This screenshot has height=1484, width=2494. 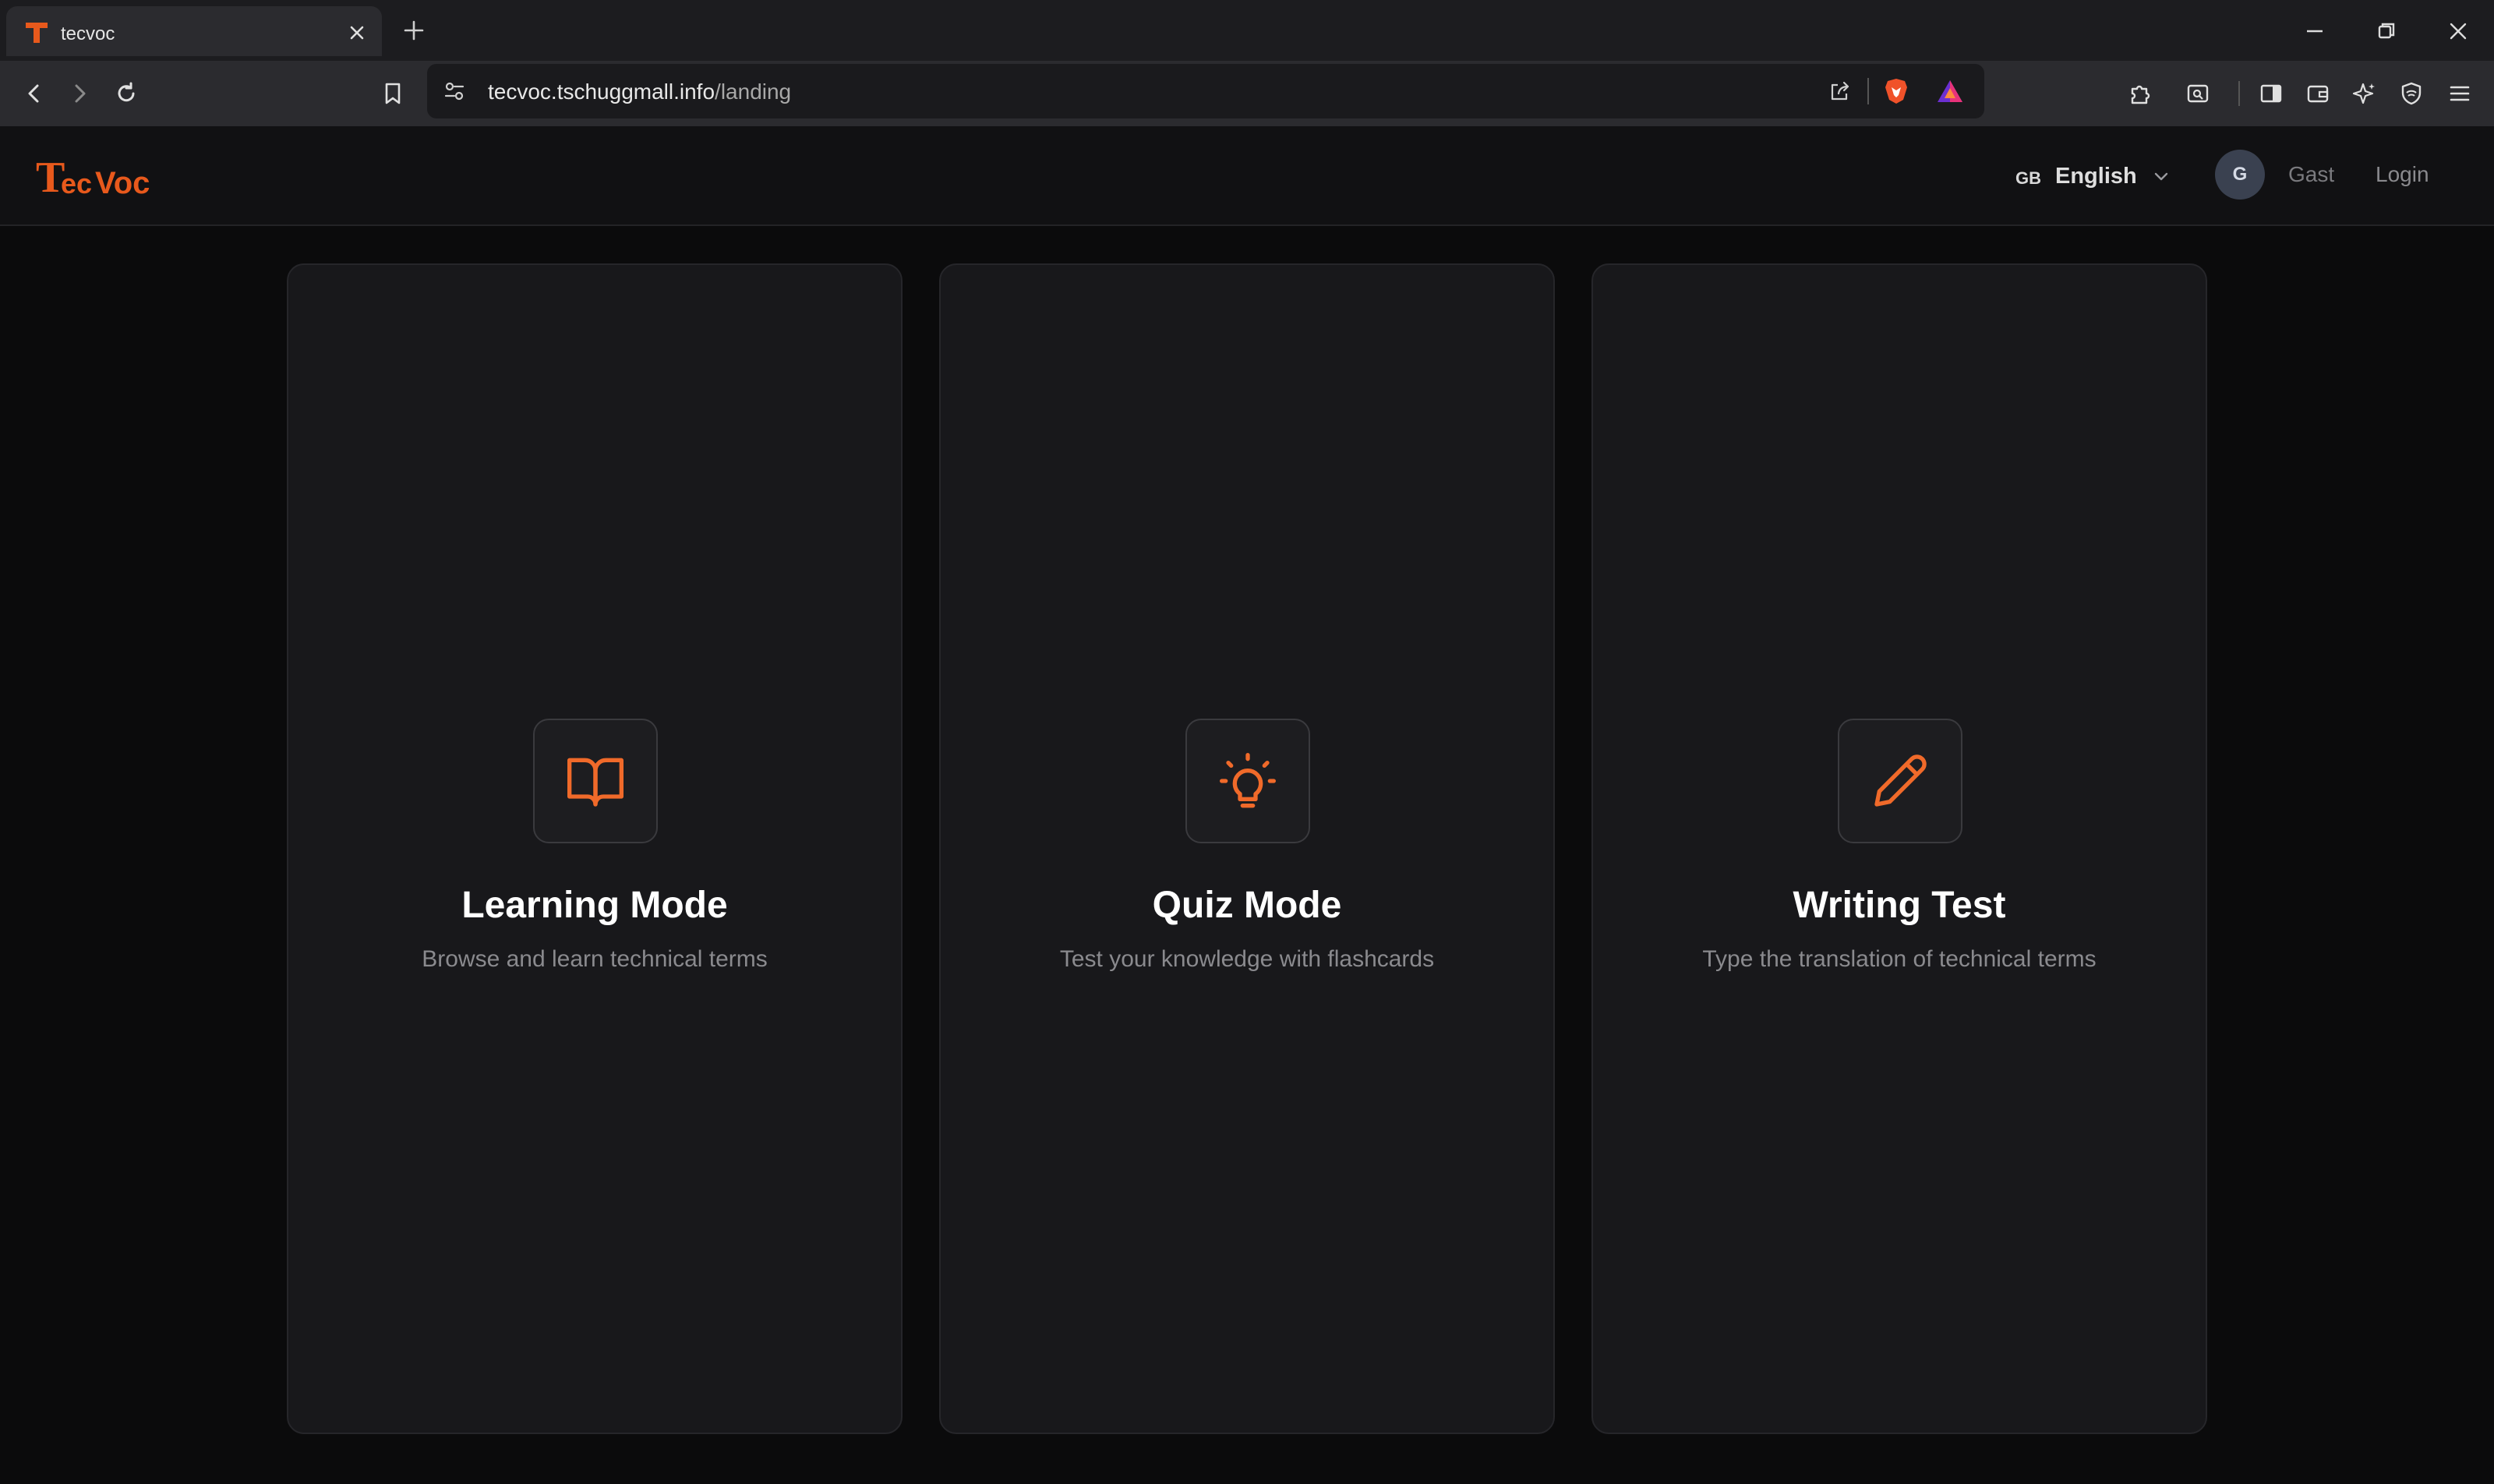 I want to click on chevron-down-icon, so click(x=2160, y=176).